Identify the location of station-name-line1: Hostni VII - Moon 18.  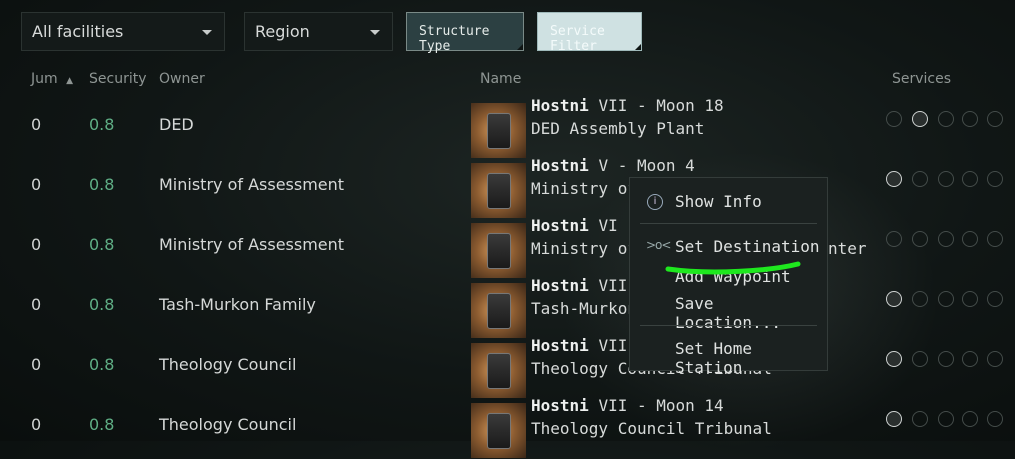
(627, 105).